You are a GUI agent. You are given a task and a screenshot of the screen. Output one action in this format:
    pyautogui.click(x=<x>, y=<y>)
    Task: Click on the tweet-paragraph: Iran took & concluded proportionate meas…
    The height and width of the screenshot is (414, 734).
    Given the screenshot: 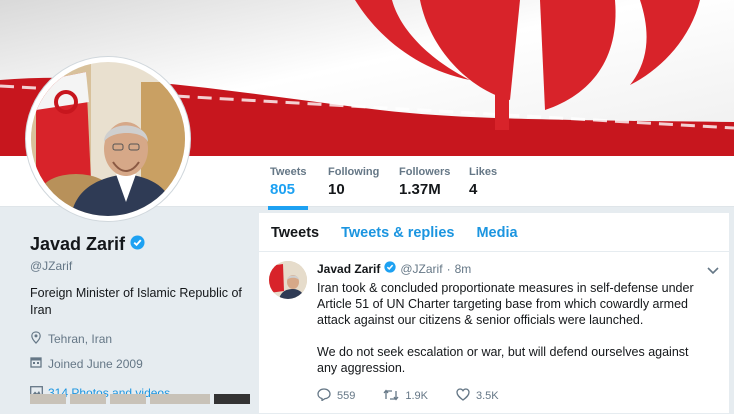 What is the action you would take?
    pyautogui.click(x=505, y=304)
    